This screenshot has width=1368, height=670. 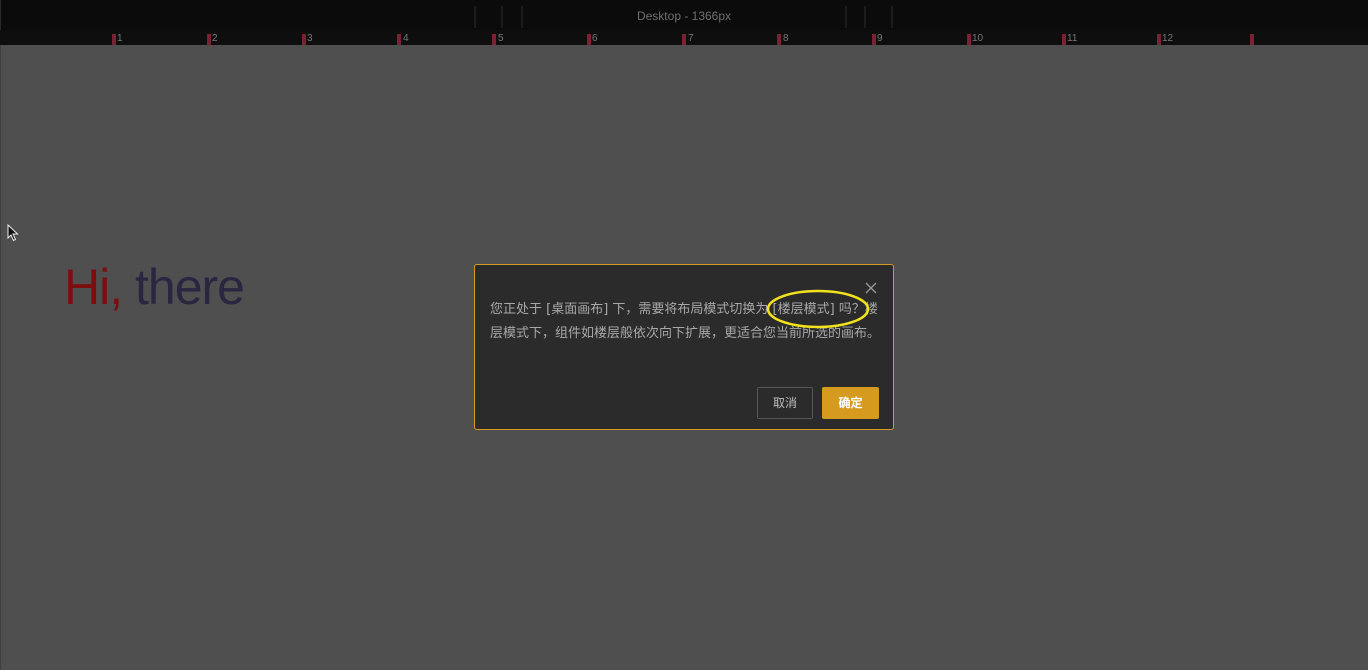 What do you see at coordinates (93, 287) in the screenshot?
I see `hero-text-hi: Hi,` at bounding box center [93, 287].